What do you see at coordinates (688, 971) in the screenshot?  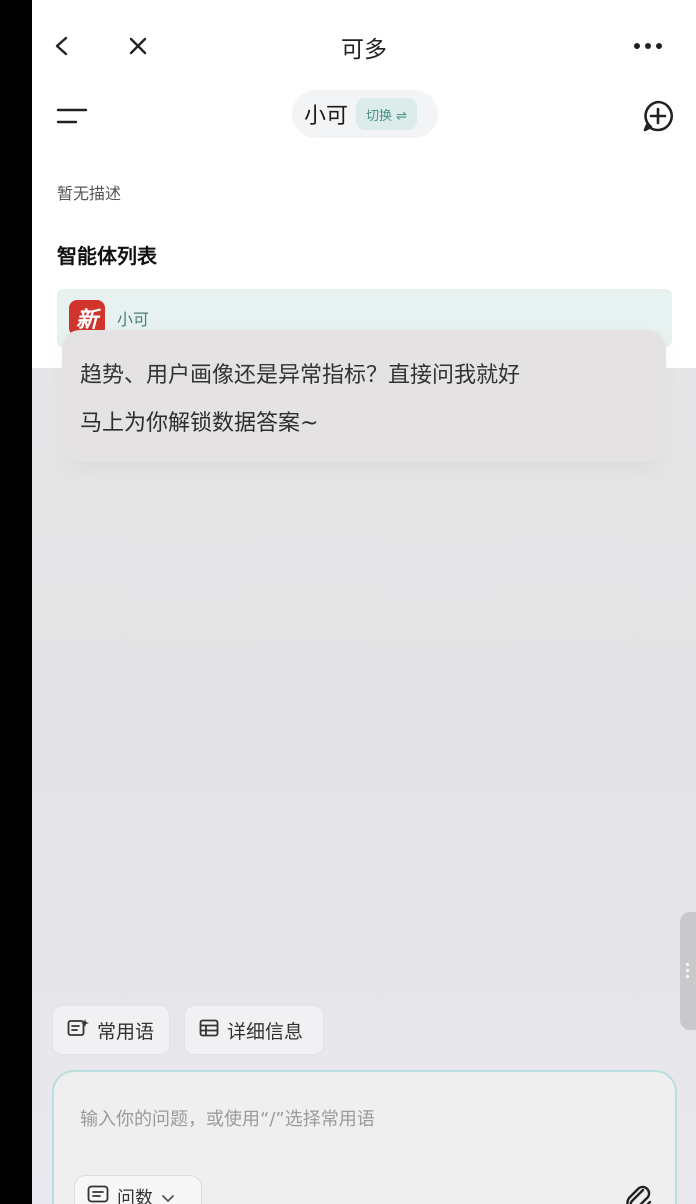 I see `side-drag-handle` at bounding box center [688, 971].